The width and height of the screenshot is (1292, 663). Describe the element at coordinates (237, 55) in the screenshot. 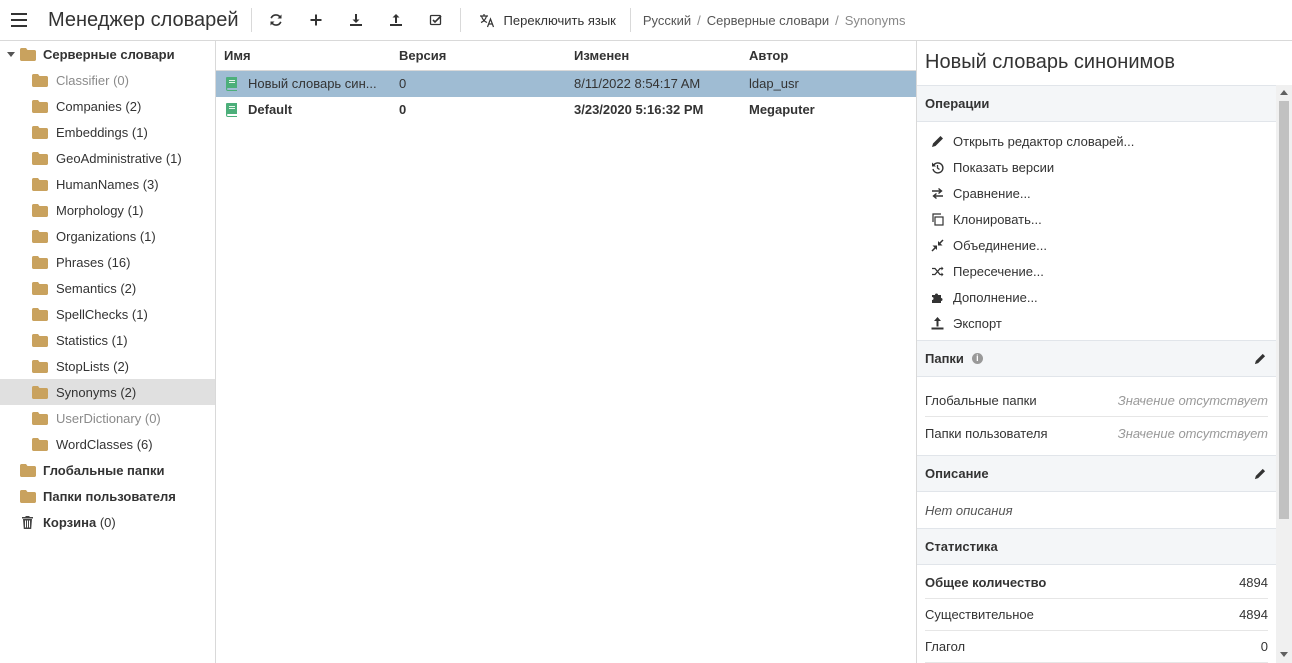

I see `column-header-name: Имя` at that location.